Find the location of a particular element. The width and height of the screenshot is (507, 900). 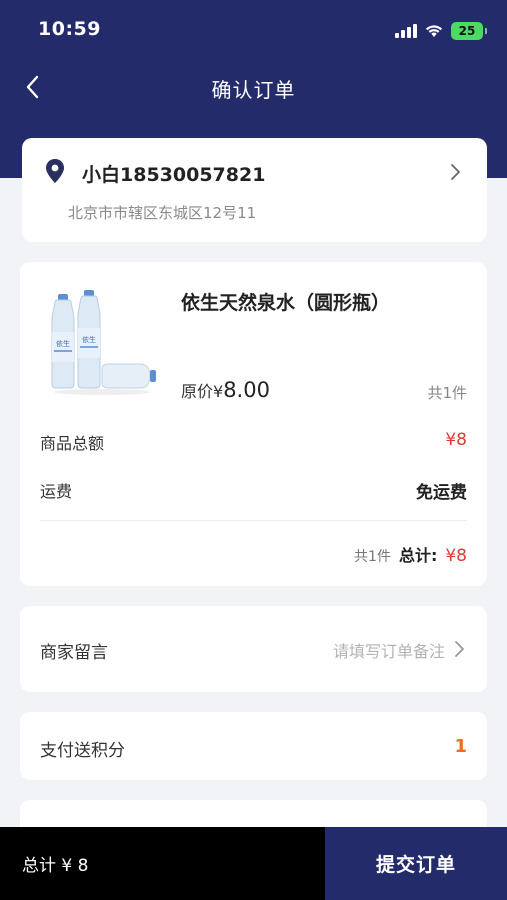

page-title: 确认订单 is located at coordinates (253, 90).